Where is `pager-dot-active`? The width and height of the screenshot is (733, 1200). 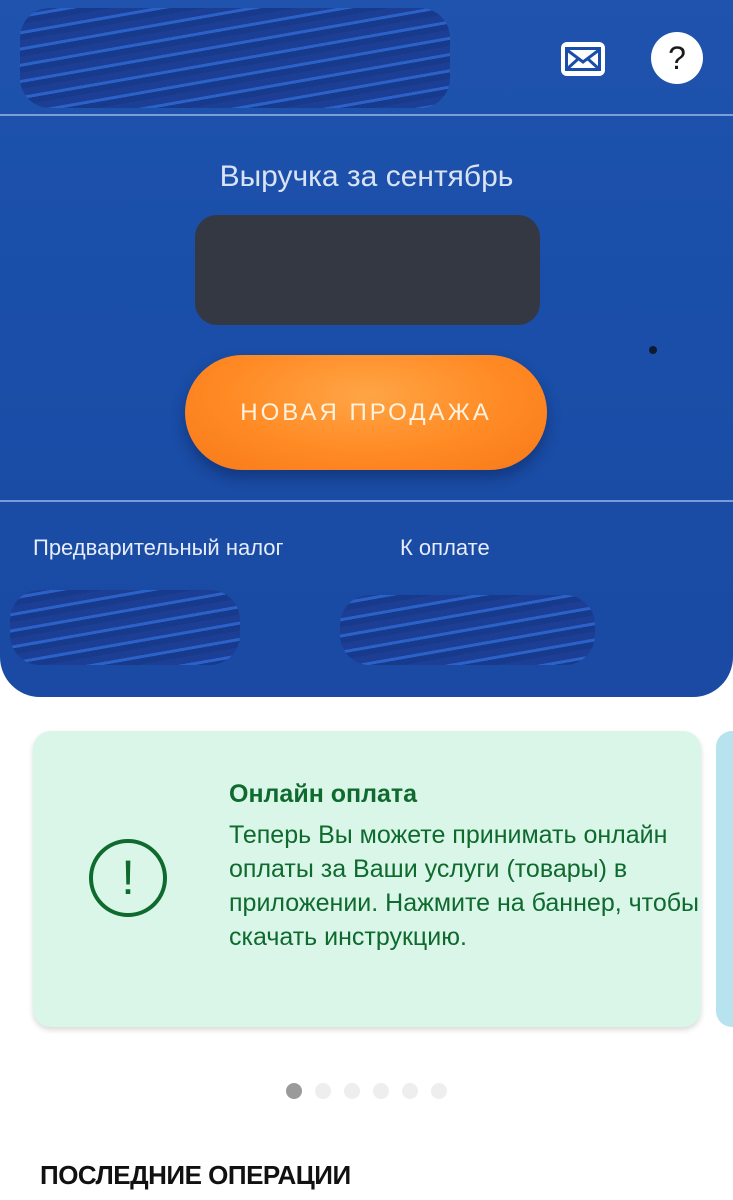 pager-dot-active is located at coordinates (294, 1091).